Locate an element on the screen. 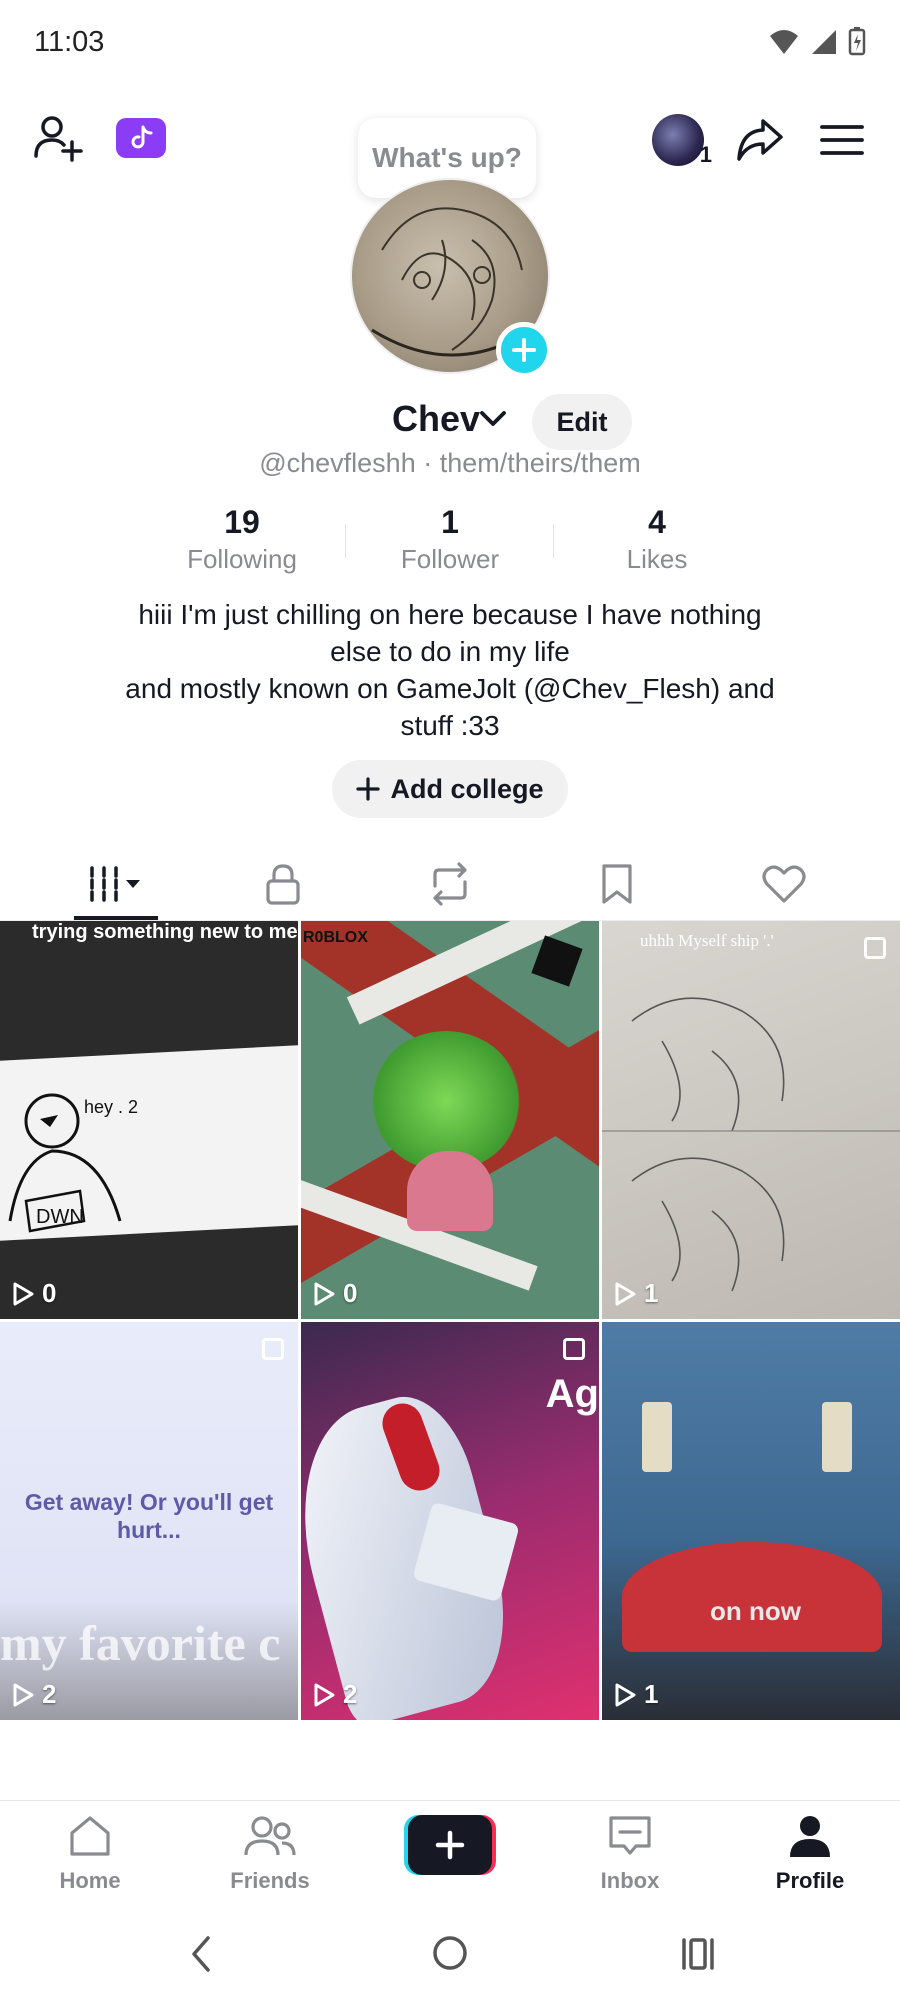 This screenshot has height=2001, width=900. stat-divider is located at coordinates (345, 541).